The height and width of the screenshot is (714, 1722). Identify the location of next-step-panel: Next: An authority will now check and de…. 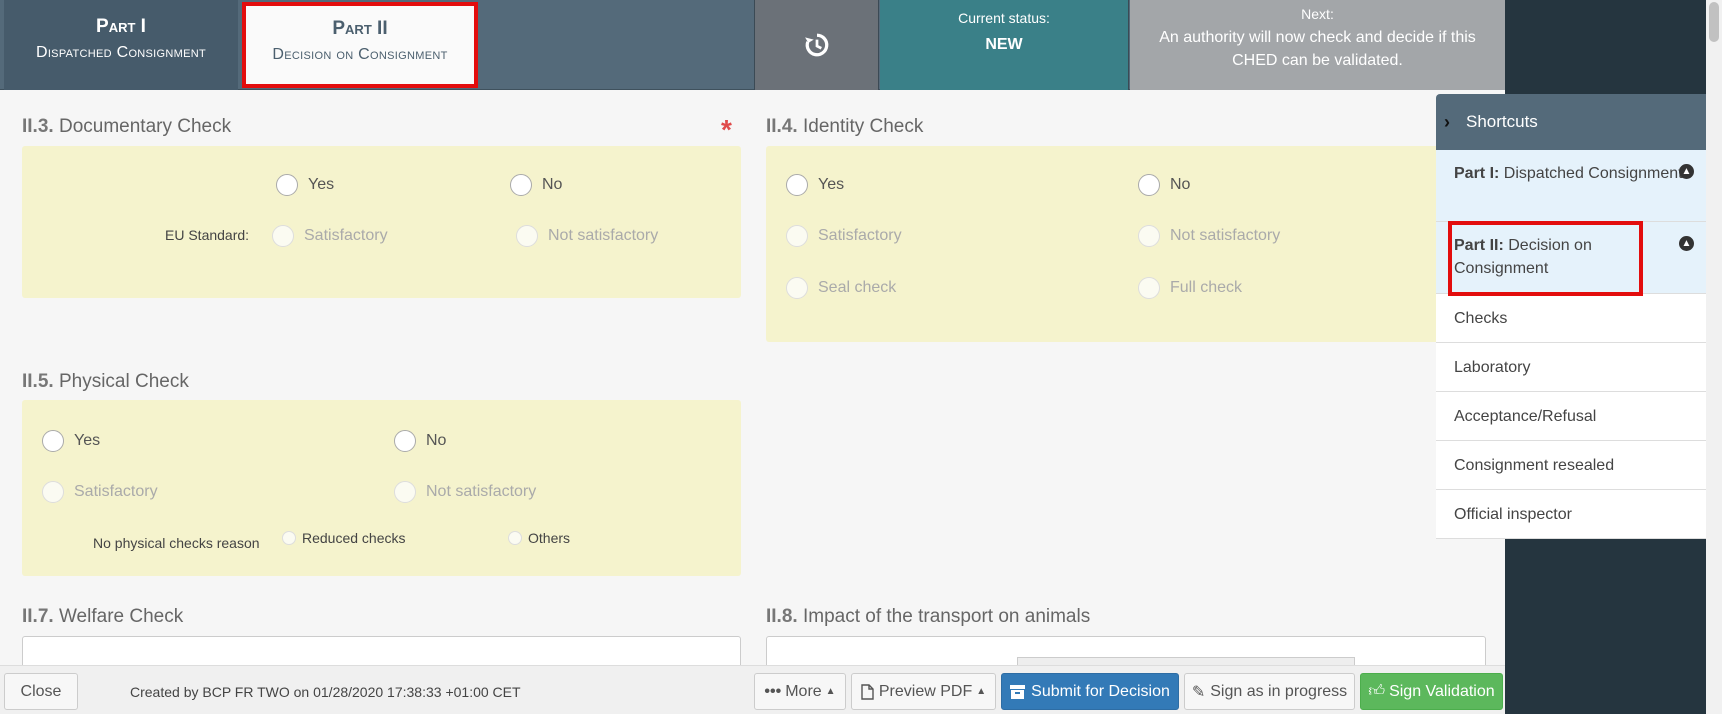
(1317, 45).